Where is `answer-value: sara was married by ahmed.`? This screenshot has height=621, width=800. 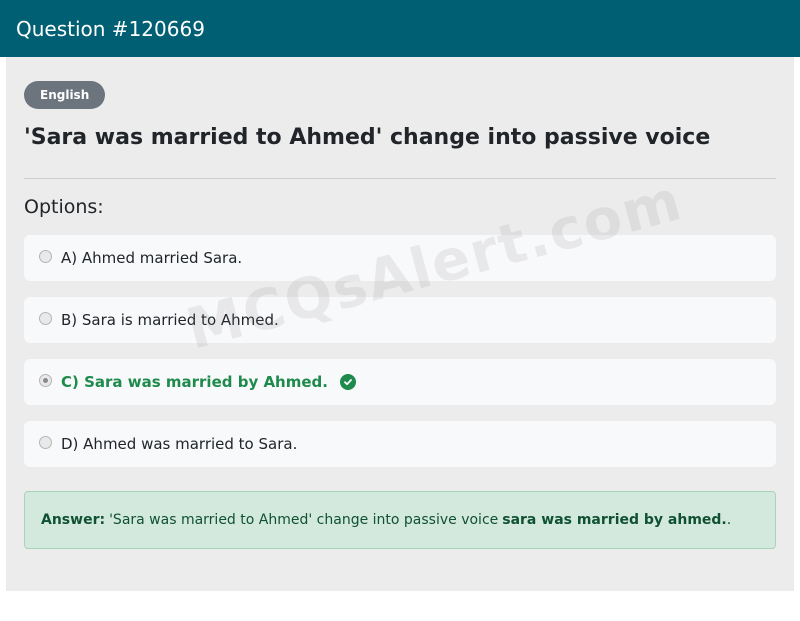 answer-value: sara was married by ahmed. is located at coordinates (614, 520).